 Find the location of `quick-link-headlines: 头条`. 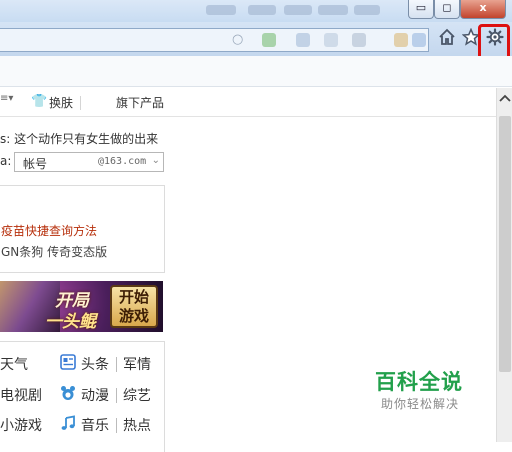

quick-link-headlines: 头条 is located at coordinates (95, 364).